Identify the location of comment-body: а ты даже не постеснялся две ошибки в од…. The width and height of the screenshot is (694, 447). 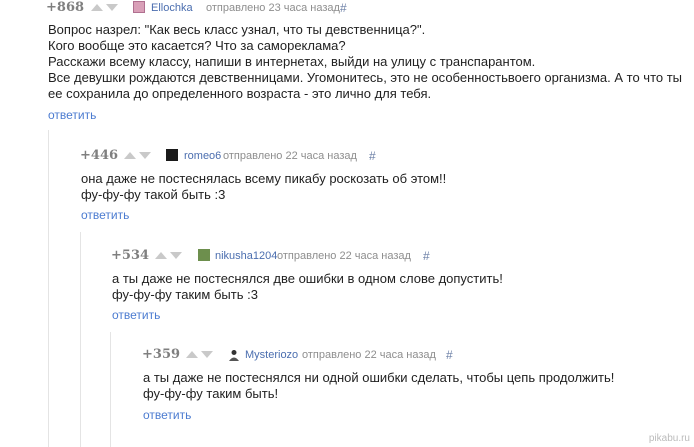
(307, 287).